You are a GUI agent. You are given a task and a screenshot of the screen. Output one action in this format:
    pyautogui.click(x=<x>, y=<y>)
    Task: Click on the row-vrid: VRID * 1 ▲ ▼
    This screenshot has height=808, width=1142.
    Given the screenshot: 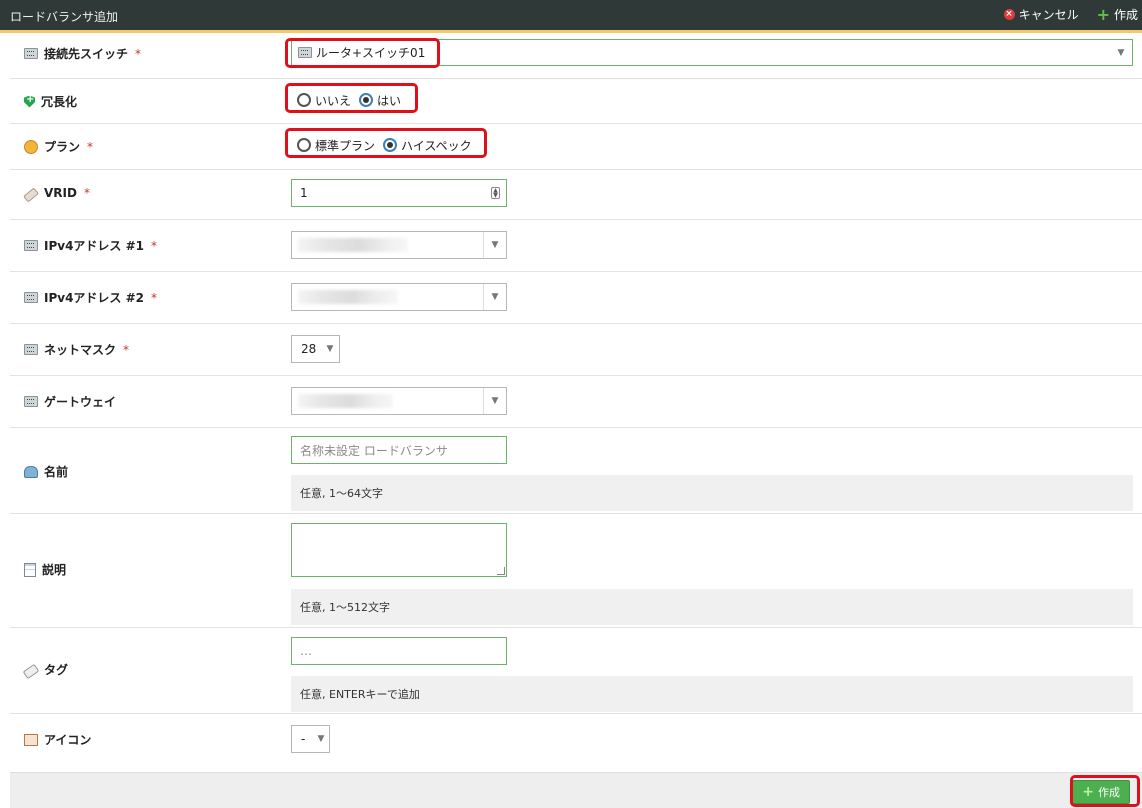 What is the action you would take?
    pyautogui.click(x=576, y=195)
    